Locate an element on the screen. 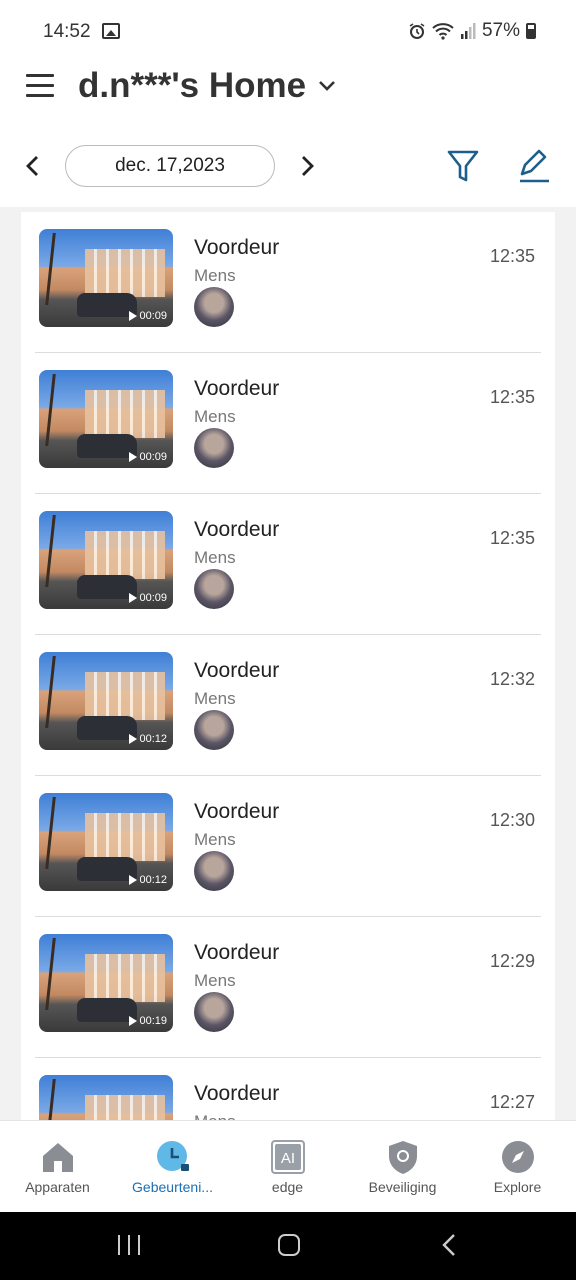 The width and height of the screenshot is (576, 1280). nav-label: Apparaten is located at coordinates (57, 1187).